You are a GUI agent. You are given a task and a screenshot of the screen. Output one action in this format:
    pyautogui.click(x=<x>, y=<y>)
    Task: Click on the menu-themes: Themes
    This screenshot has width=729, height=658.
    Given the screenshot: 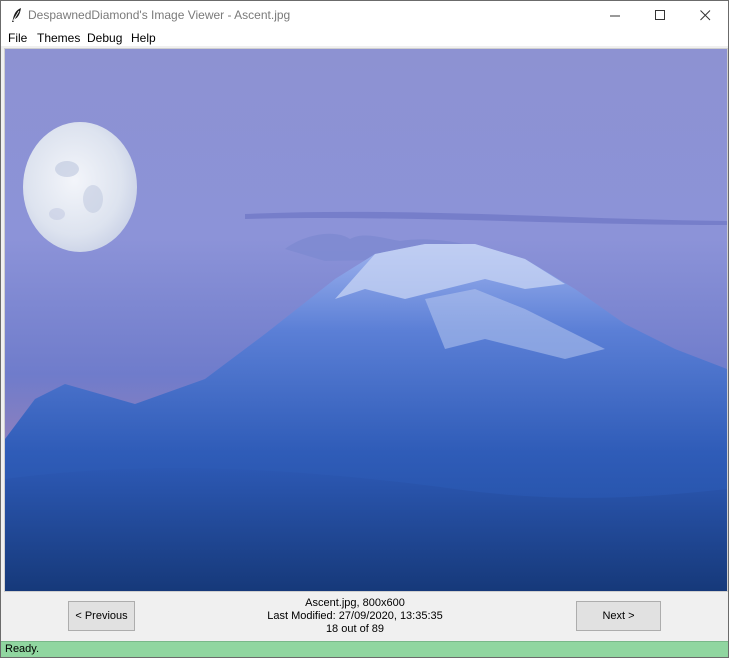 What is the action you would take?
    pyautogui.click(x=58, y=38)
    